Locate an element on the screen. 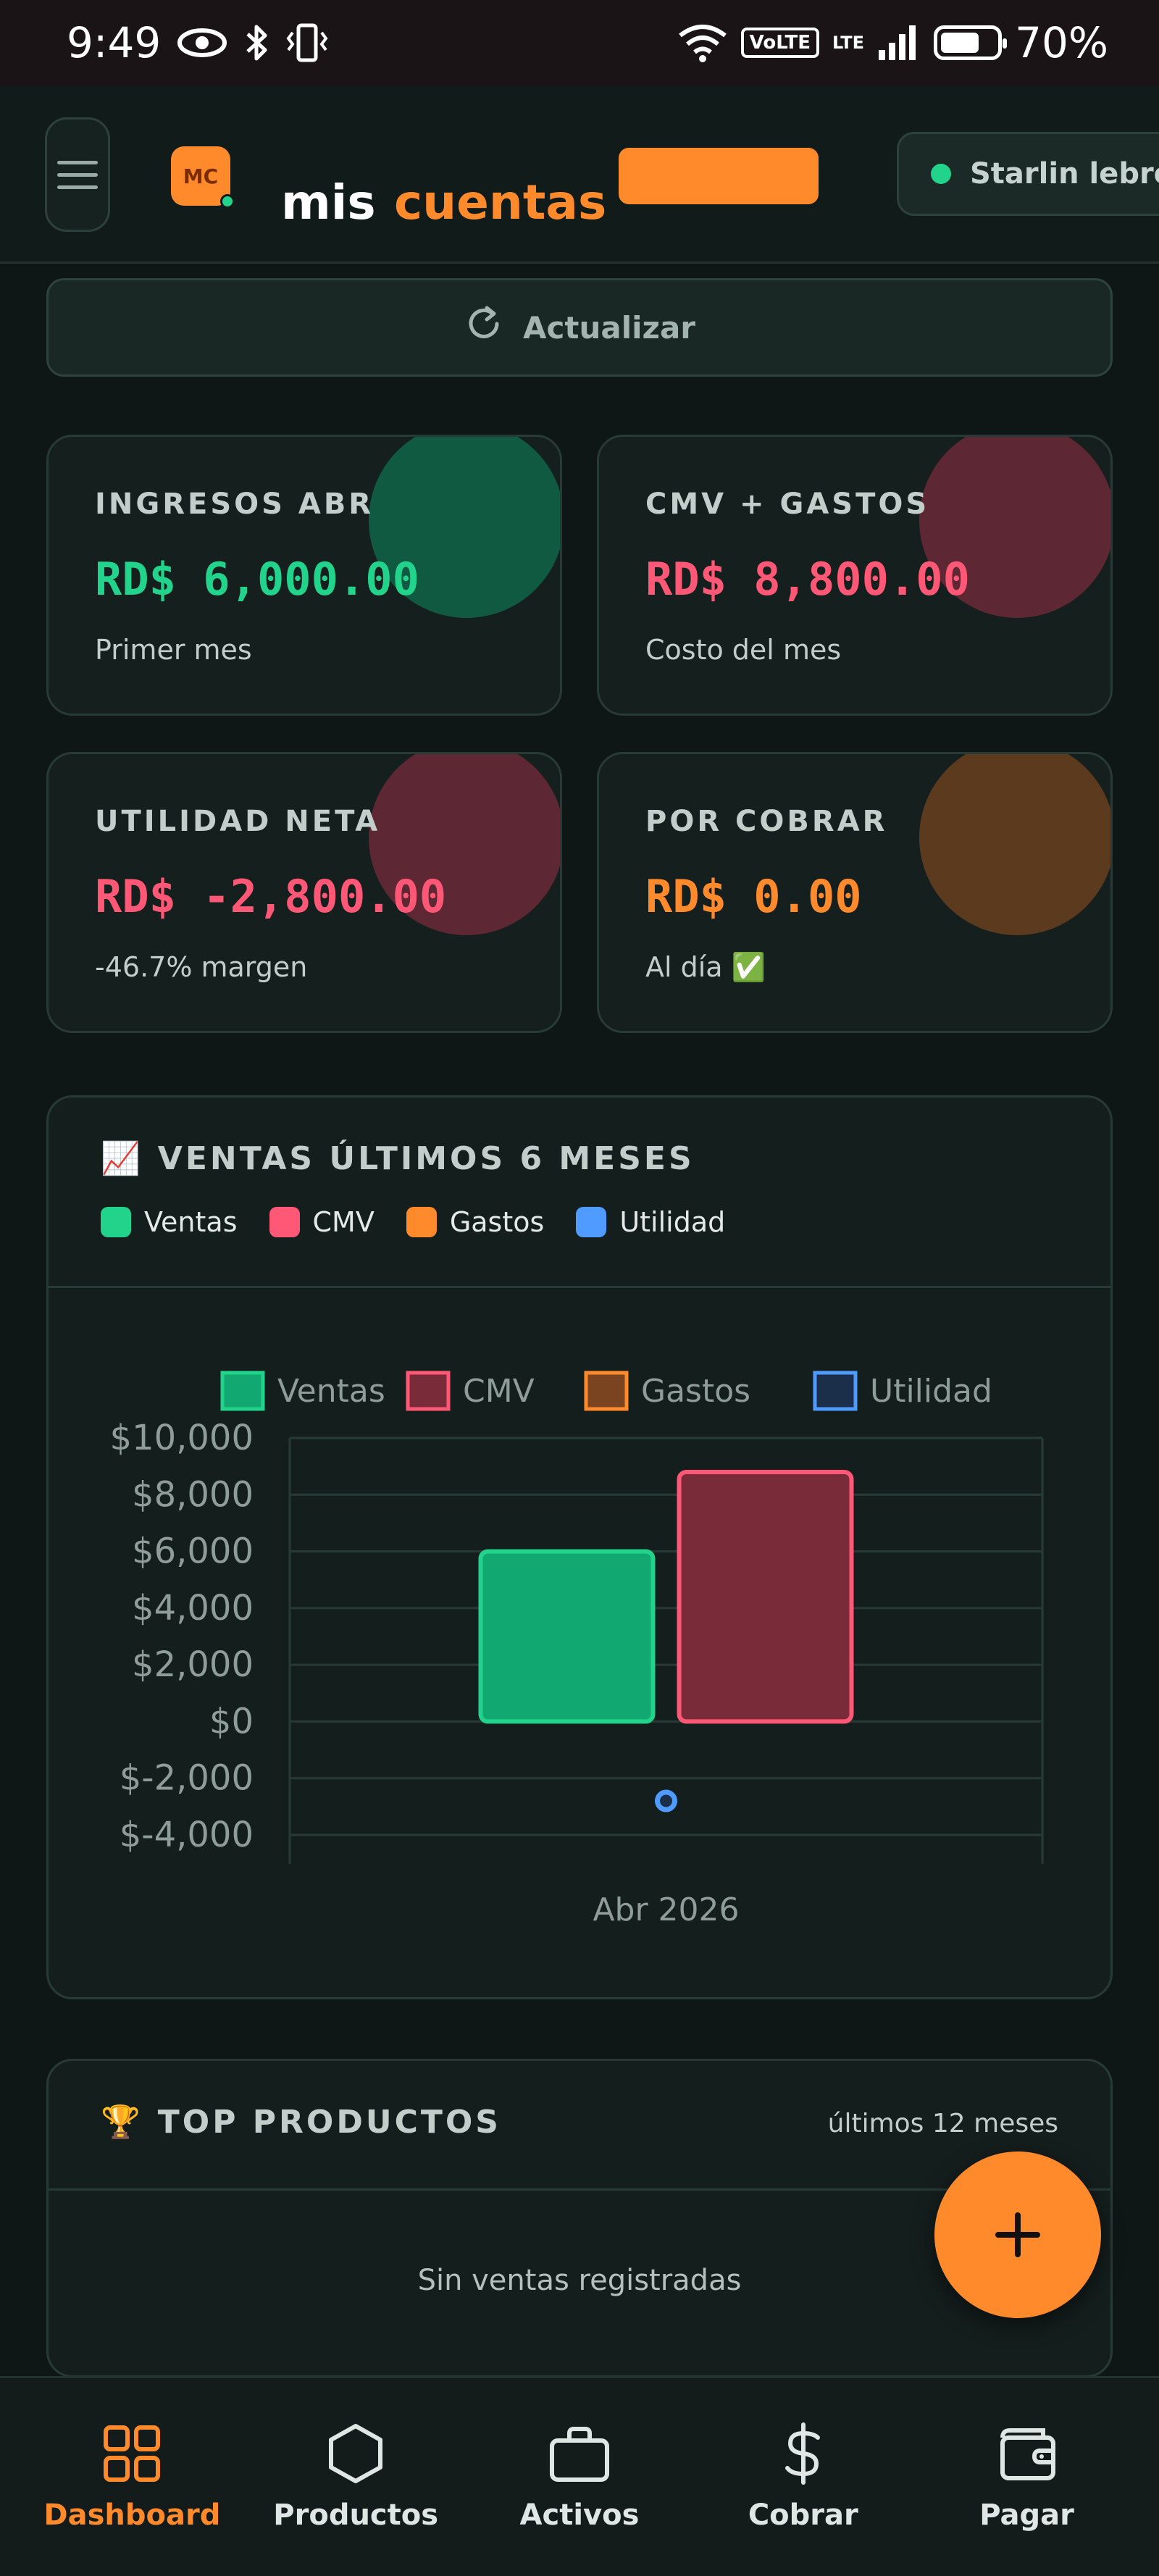  bar-ventas is located at coordinates (567, 1637).